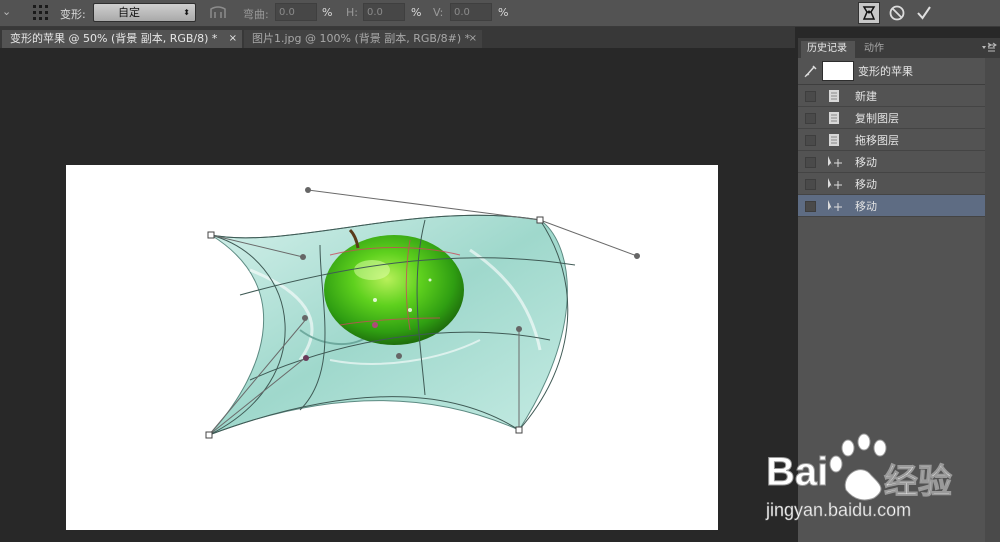 This screenshot has width=1000, height=542. I want to click on history-item: 拖移图层, so click(891, 140).